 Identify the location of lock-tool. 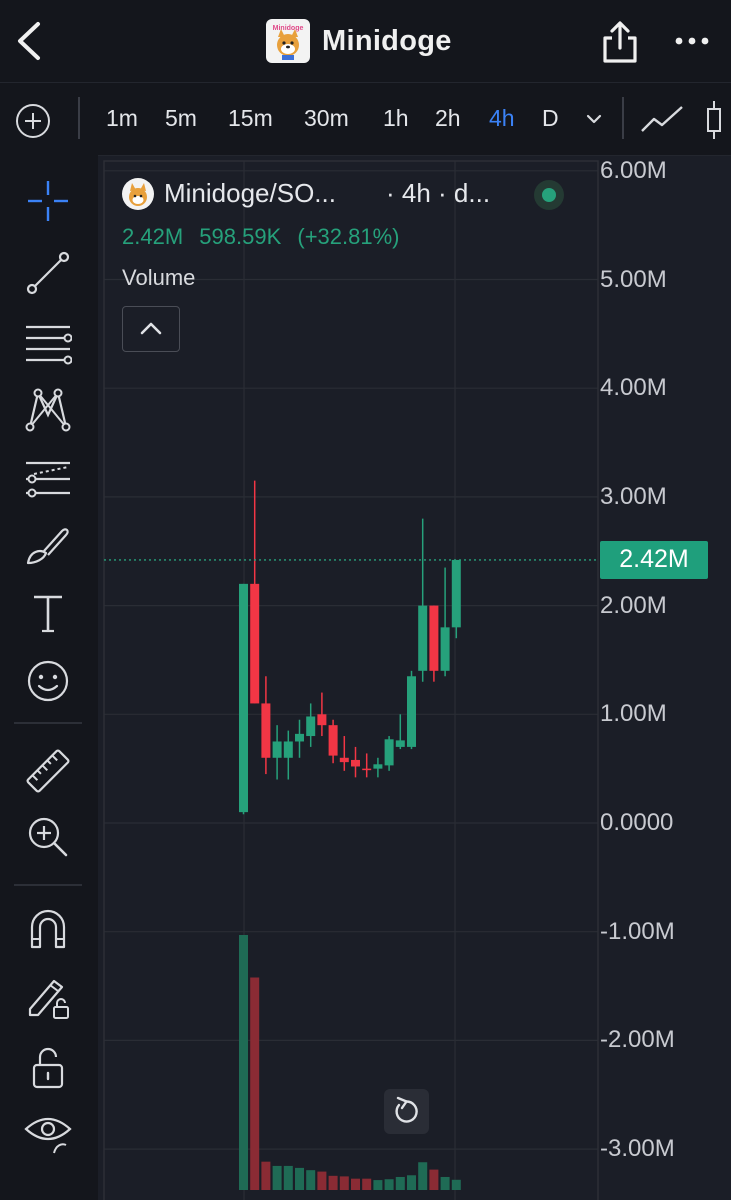
(48, 1067).